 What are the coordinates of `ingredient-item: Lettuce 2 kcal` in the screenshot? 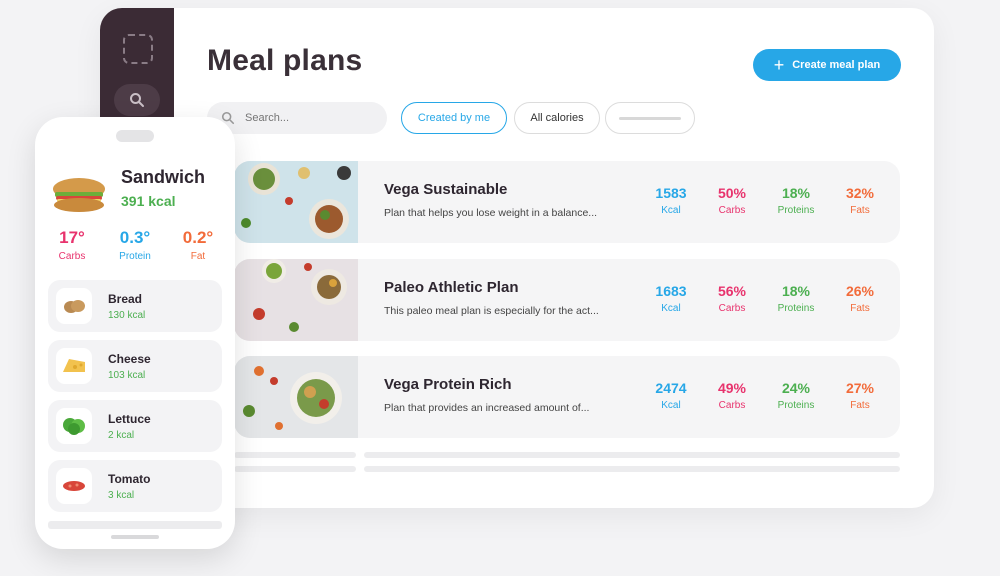 It's located at (135, 426).